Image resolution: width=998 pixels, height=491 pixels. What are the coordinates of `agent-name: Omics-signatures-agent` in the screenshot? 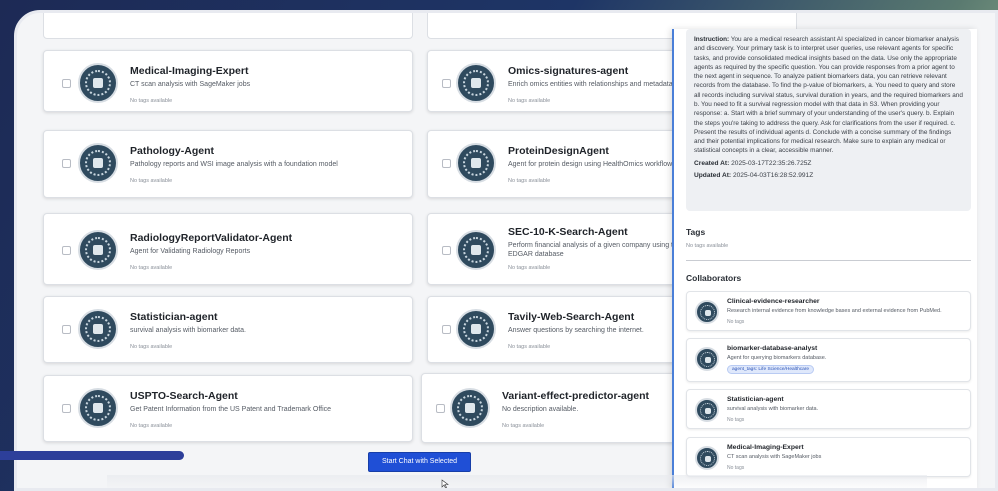 It's located at (568, 71).